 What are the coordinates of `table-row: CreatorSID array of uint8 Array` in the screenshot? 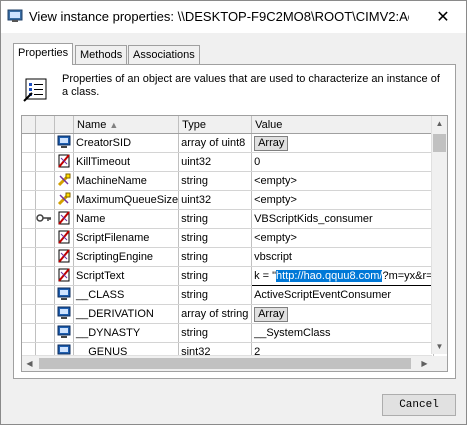 It's located at (228, 143).